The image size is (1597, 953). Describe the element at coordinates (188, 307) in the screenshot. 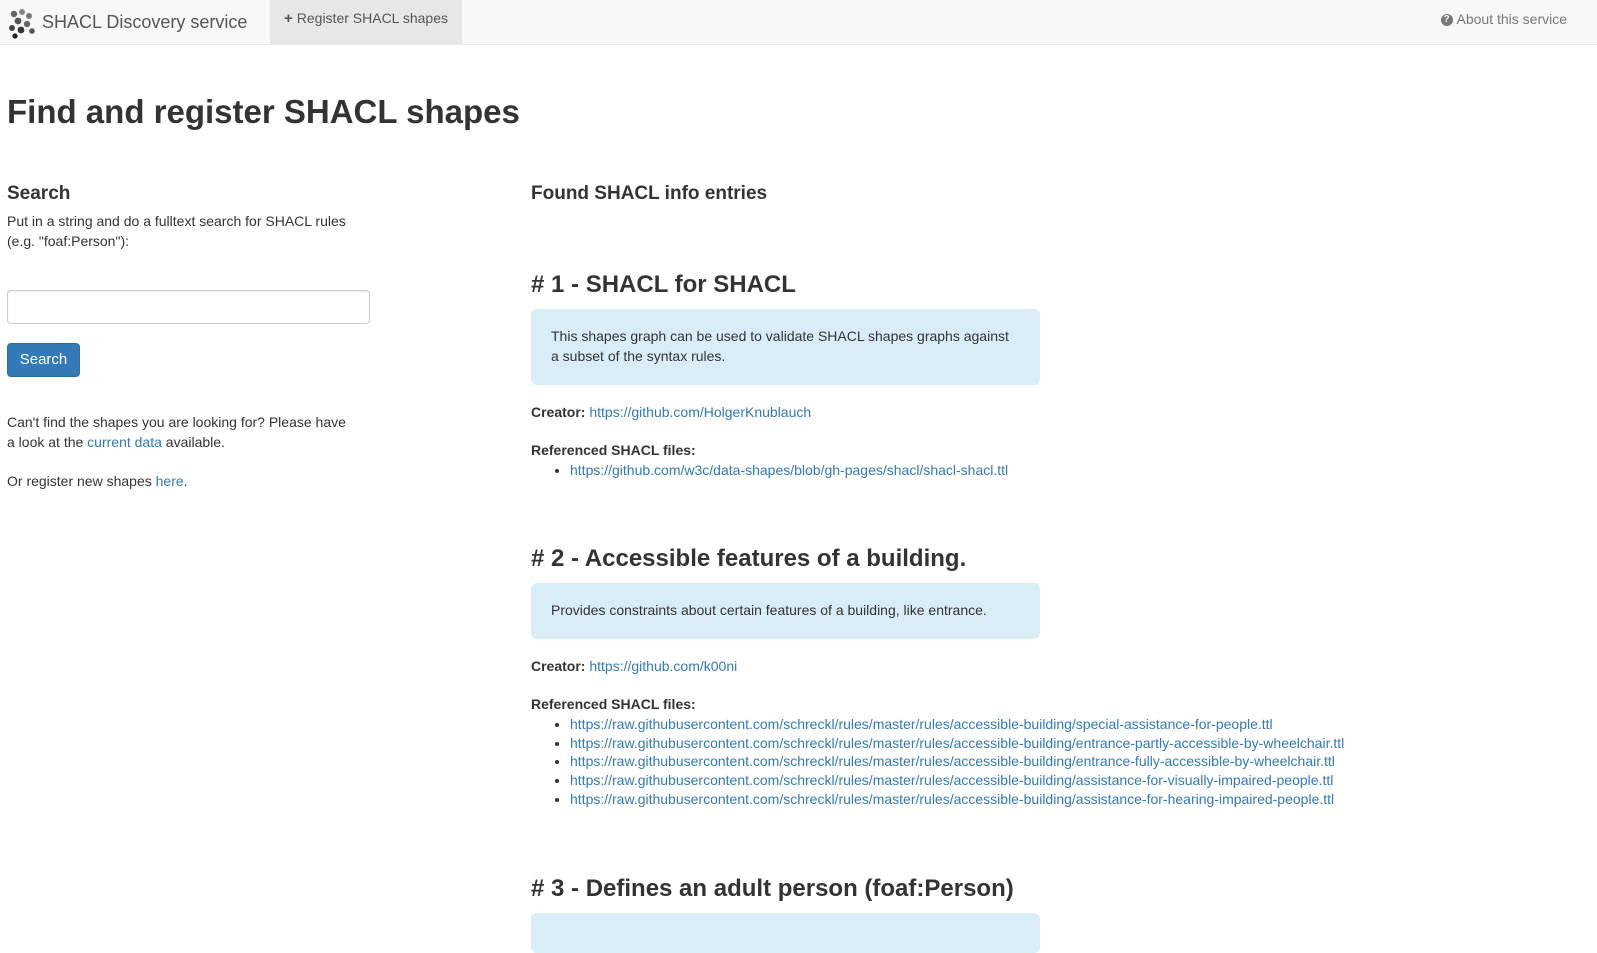

I see `search-input` at that location.